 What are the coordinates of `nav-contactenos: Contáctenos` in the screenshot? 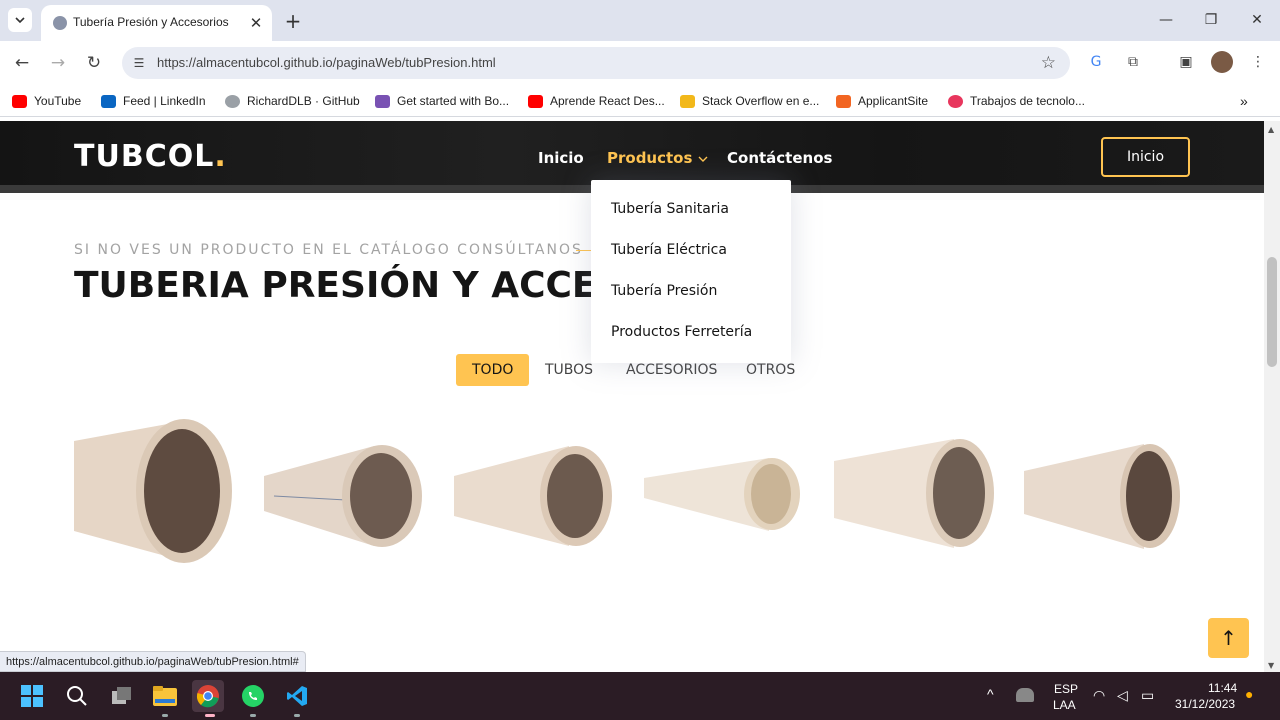 It's located at (779, 158).